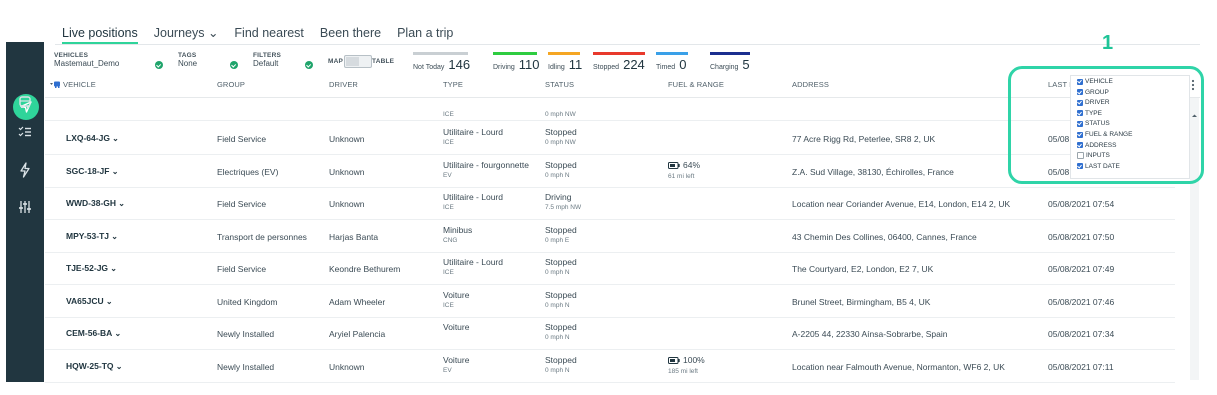 The width and height of the screenshot is (1217, 395). What do you see at coordinates (86, 60) in the screenshot?
I see `vehicles-filter: VEHICLES Mastemaut_Demo` at bounding box center [86, 60].